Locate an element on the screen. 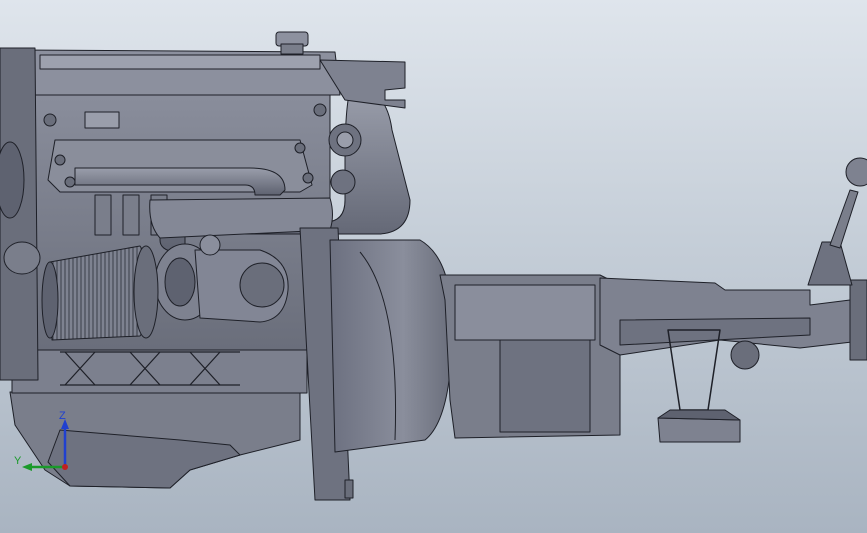 Image resolution: width=867 pixels, height=533 pixels. shift-knob is located at coordinates (856, 172).